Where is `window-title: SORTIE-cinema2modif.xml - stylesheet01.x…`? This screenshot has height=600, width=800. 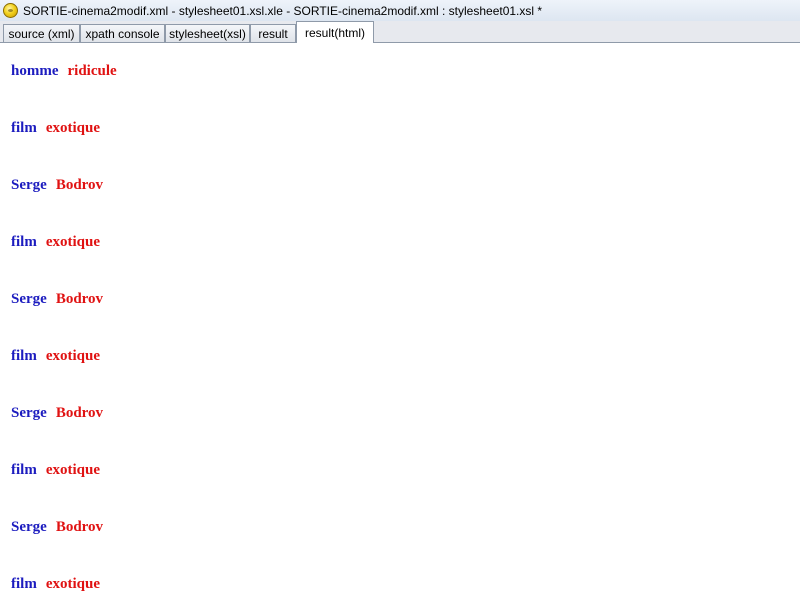
window-title: SORTIE-cinema2modif.xml - stylesheet01.x… is located at coordinates (283, 10).